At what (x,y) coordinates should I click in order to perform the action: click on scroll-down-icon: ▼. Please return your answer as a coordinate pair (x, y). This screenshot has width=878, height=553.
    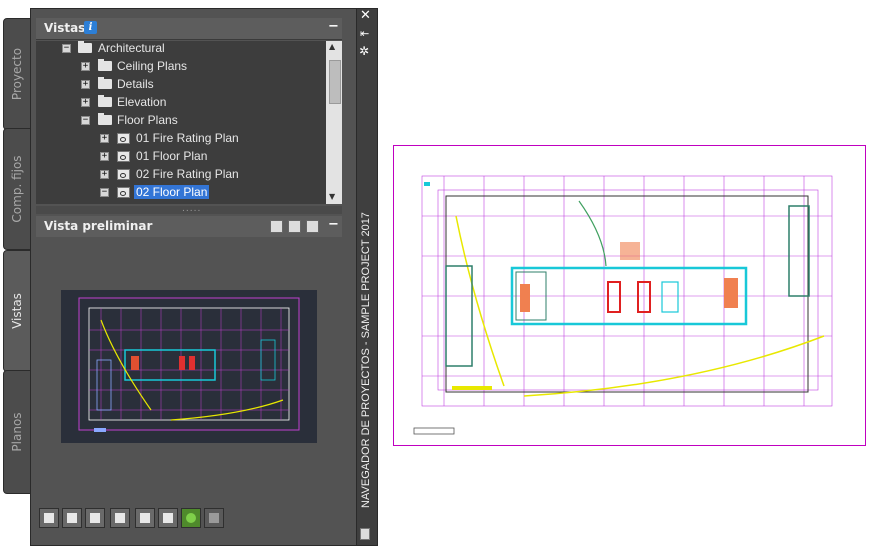
    Looking at the image, I should click on (332, 196).